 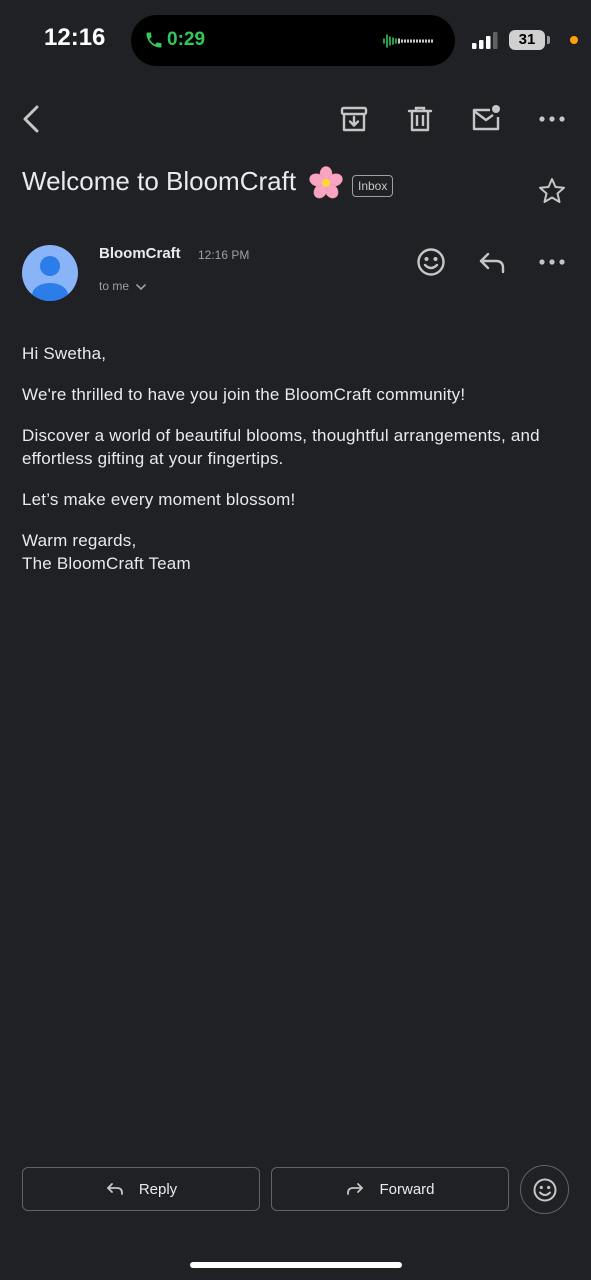 I want to click on back-button, so click(x=32, y=119).